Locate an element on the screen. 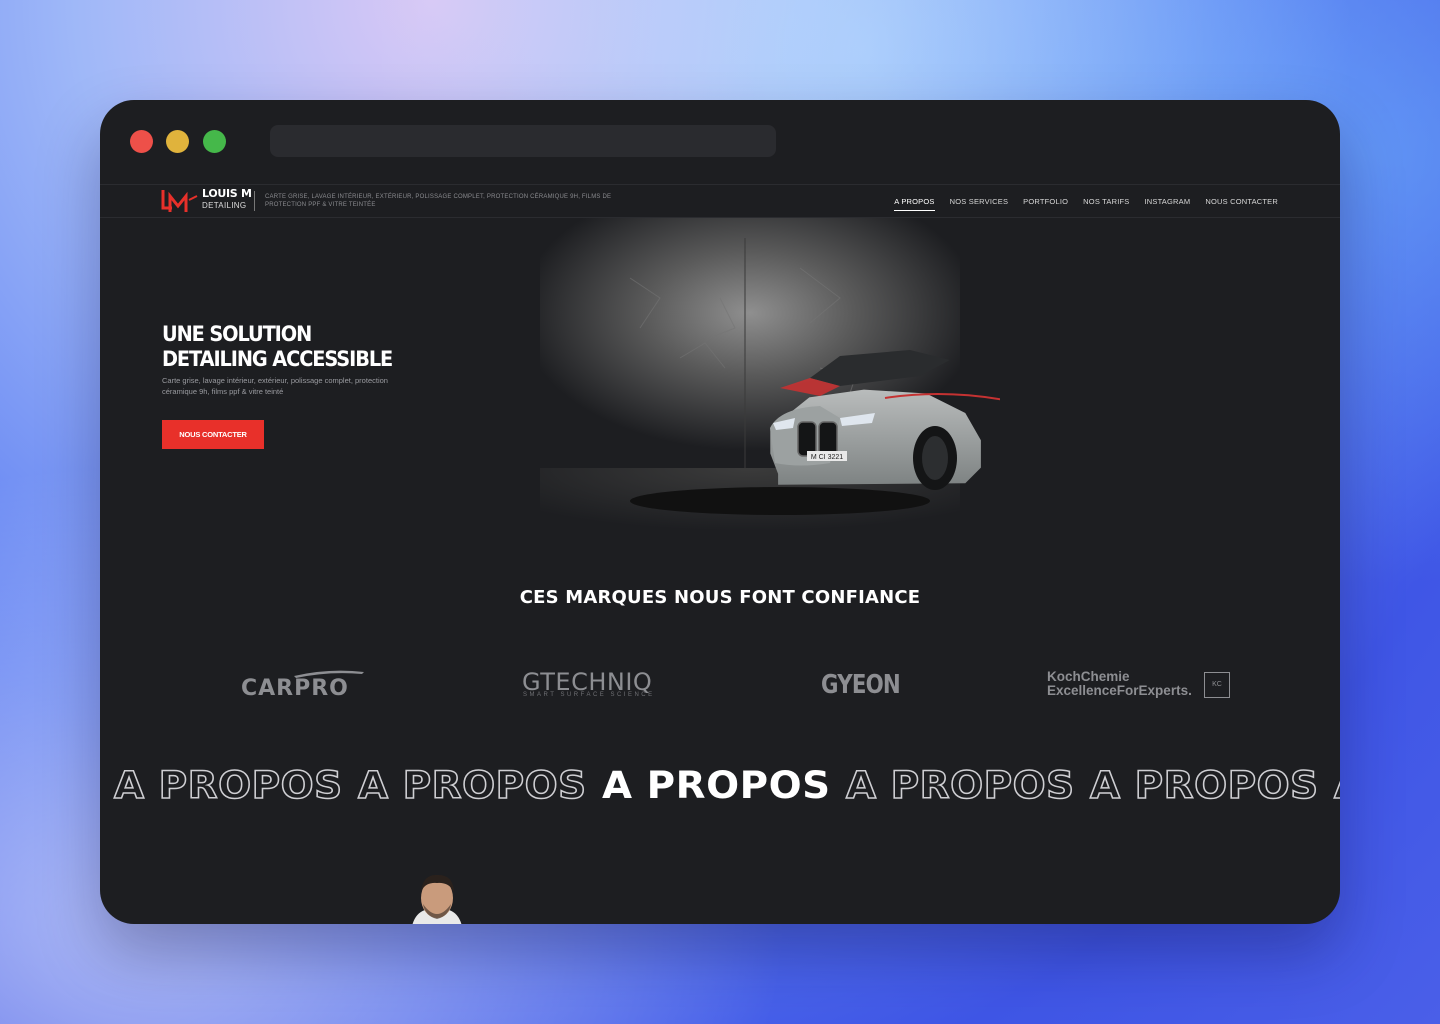 The width and height of the screenshot is (1440, 1024). nav-item-instagram: INSTAGRAM is located at coordinates (1167, 201).